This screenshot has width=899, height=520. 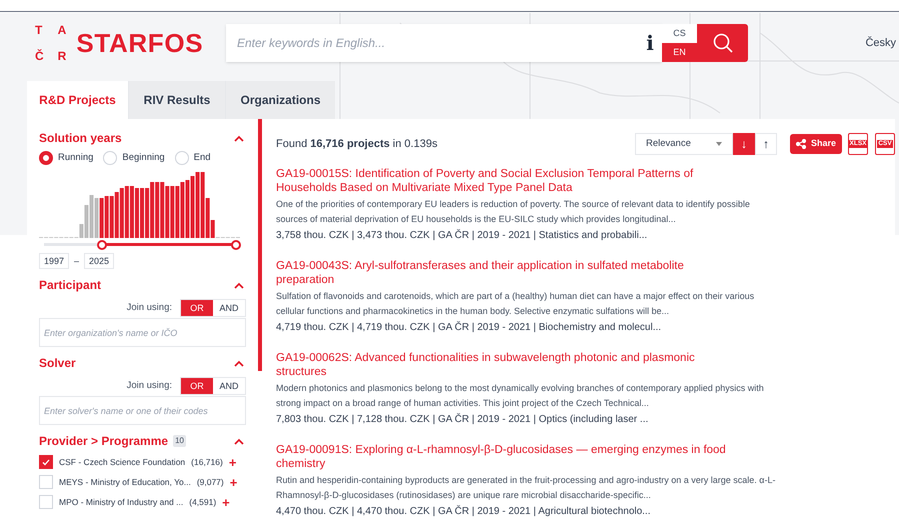 I want to click on logo-letter: T, so click(x=39, y=30).